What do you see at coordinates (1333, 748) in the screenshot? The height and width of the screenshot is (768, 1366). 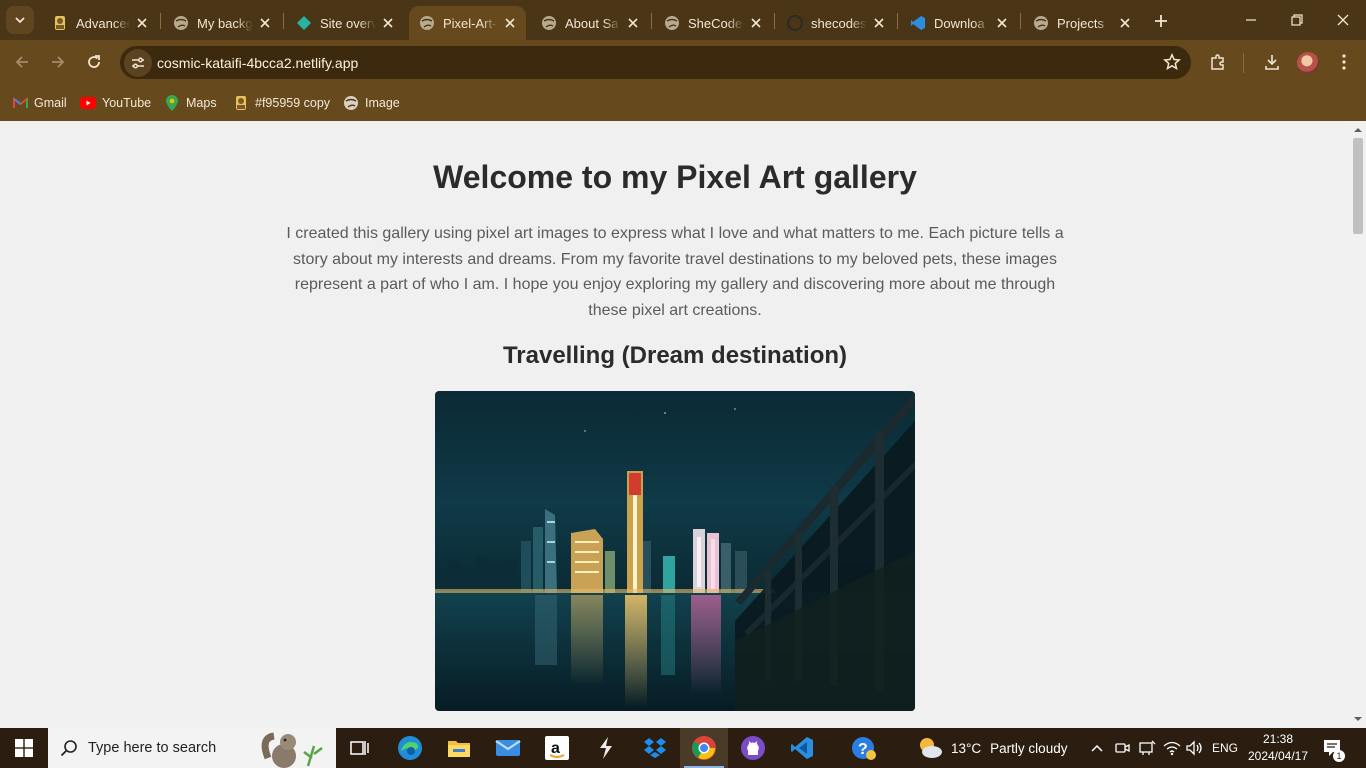 I see `notification-center: 1` at bounding box center [1333, 748].